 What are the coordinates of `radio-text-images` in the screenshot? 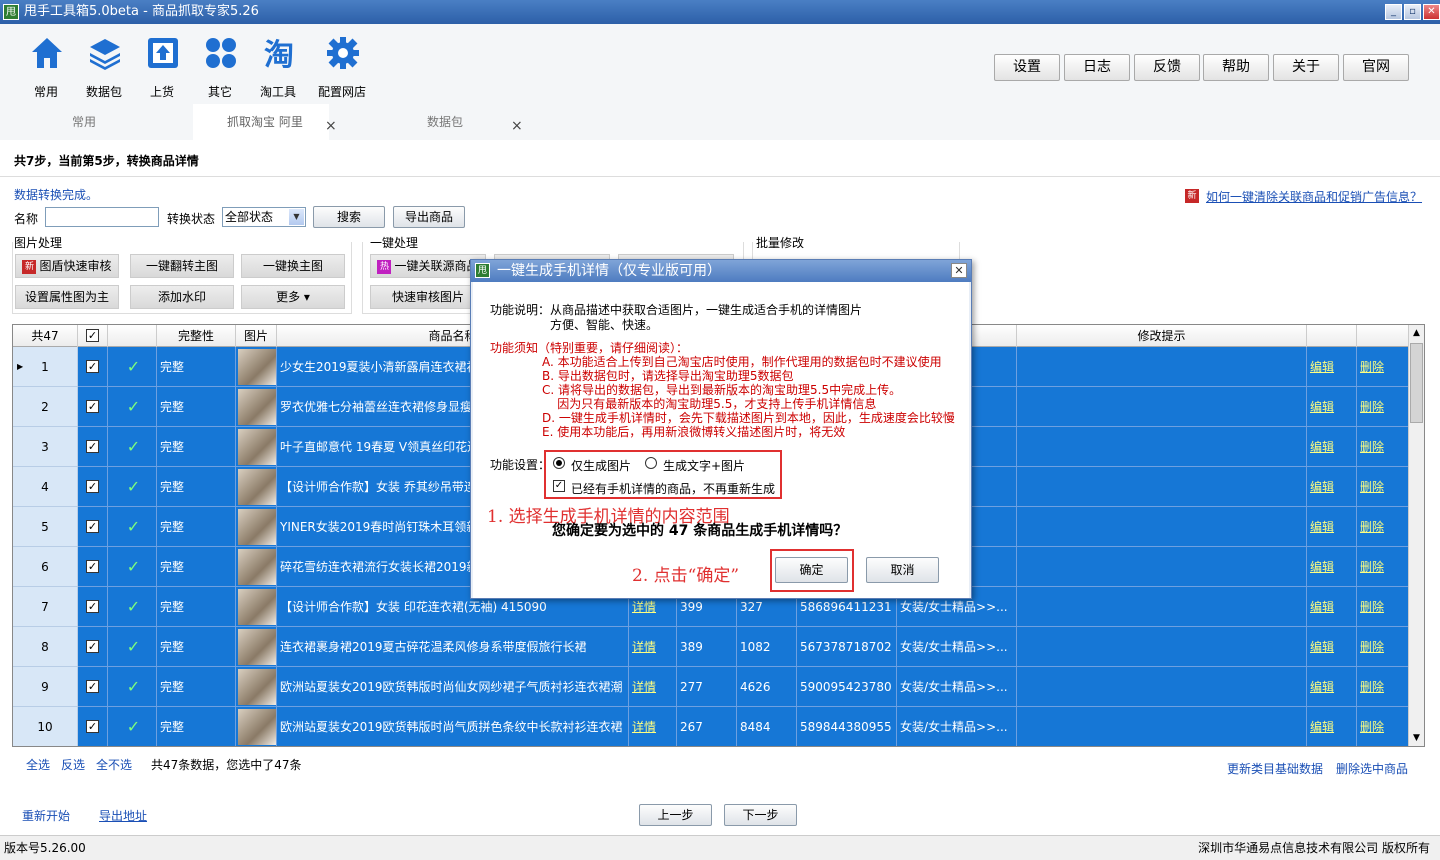 It's located at (651, 463).